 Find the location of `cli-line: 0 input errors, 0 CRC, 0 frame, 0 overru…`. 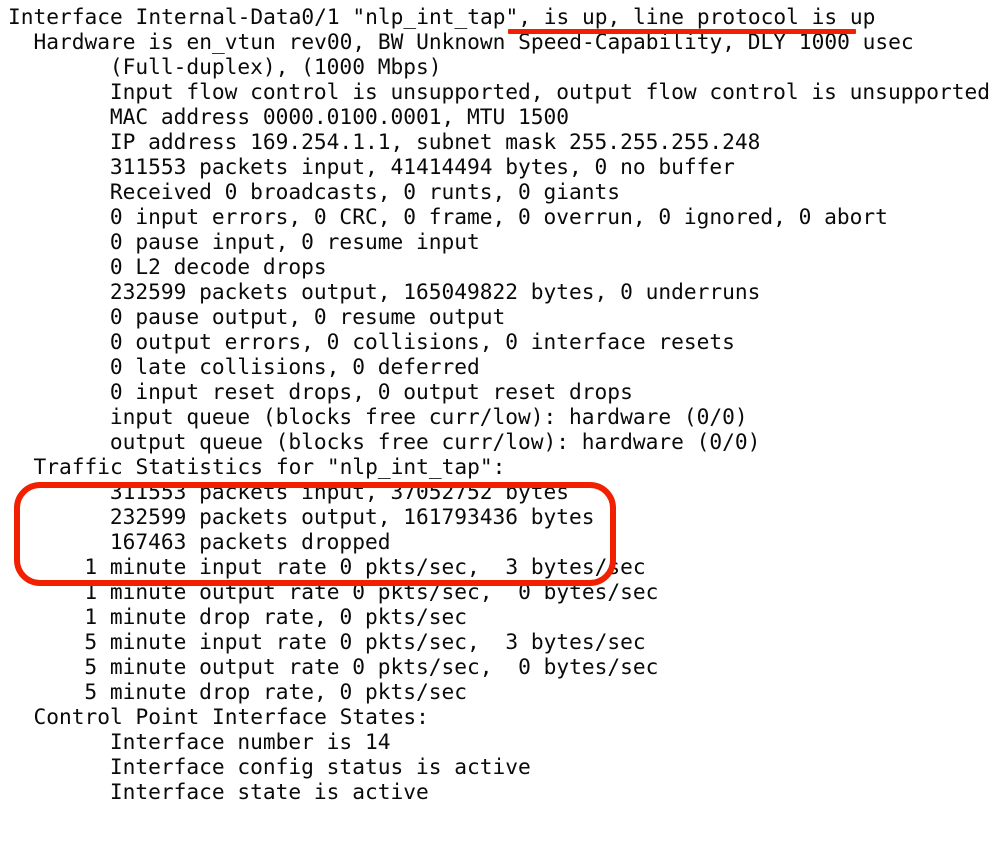

cli-line: 0 input errors, 0 CRC, 0 frame, 0 overru… is located at coordinates (498, 216).